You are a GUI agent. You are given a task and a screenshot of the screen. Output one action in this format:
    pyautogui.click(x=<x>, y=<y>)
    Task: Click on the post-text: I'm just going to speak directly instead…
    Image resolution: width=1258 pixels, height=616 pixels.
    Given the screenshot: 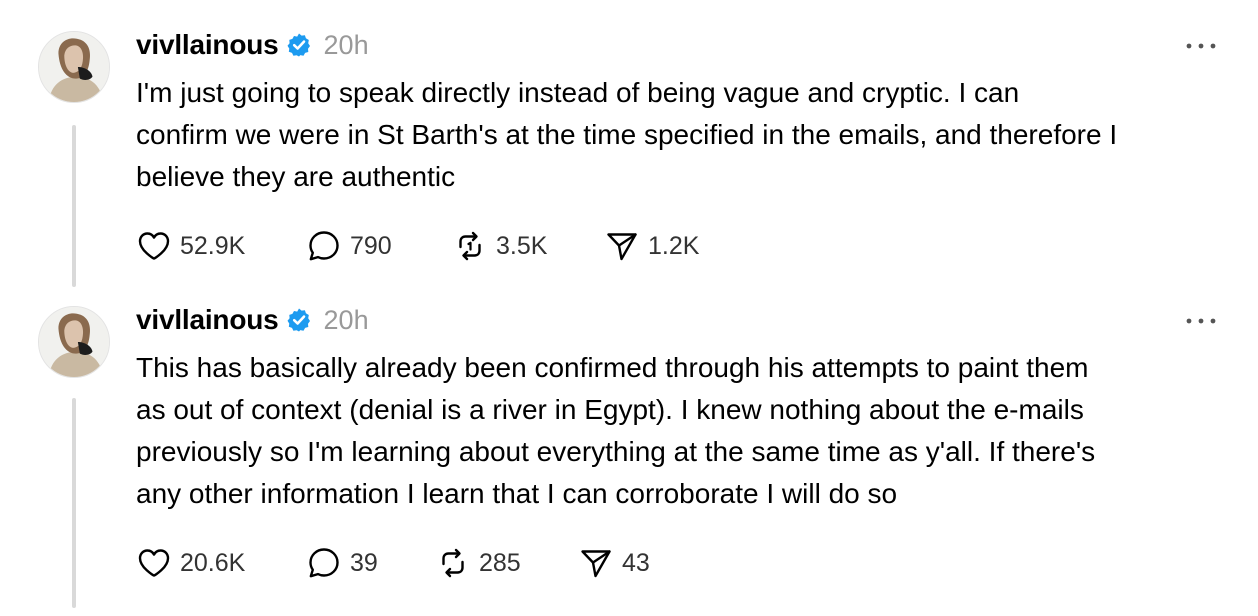 What is the action you would take?
    pyautogui.click(x=627, y=134)
    